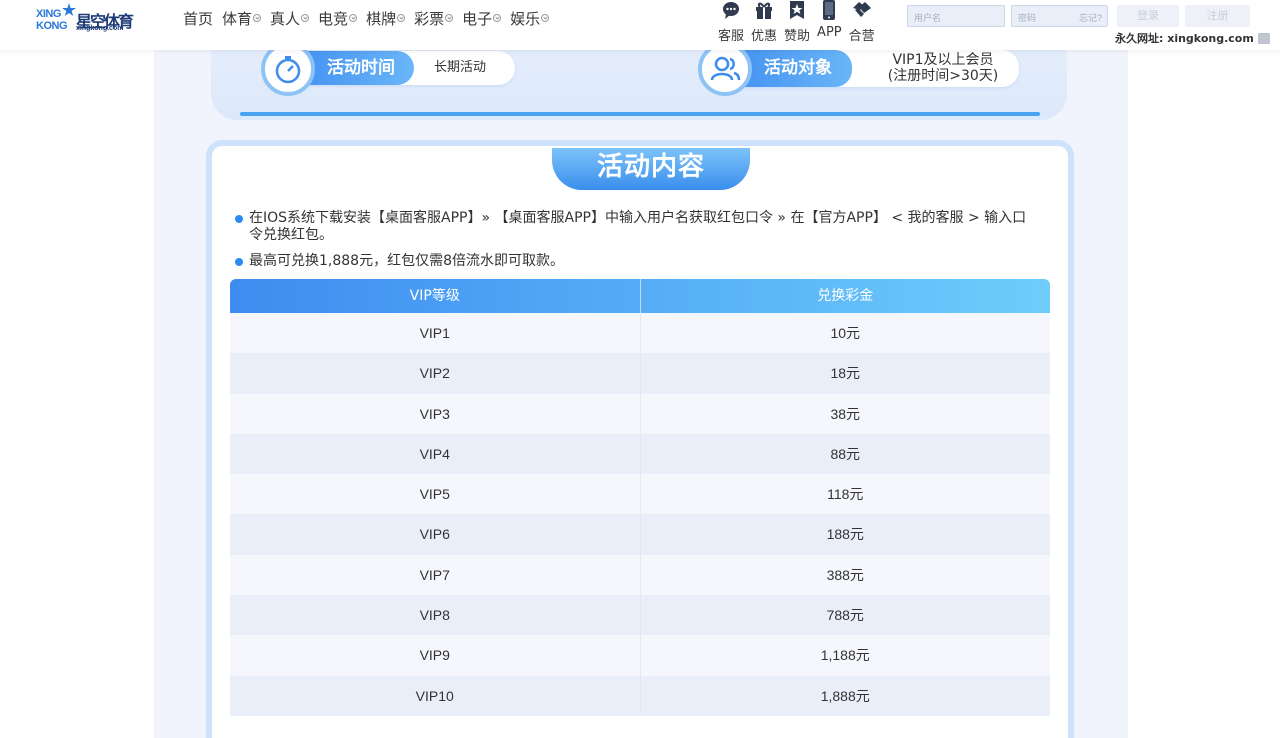 This screenshot has height=738, width=1280. Describe the element at coordinates (797, 22) in the screenshot. I see `tool-sponsor: 赞助` at that location.